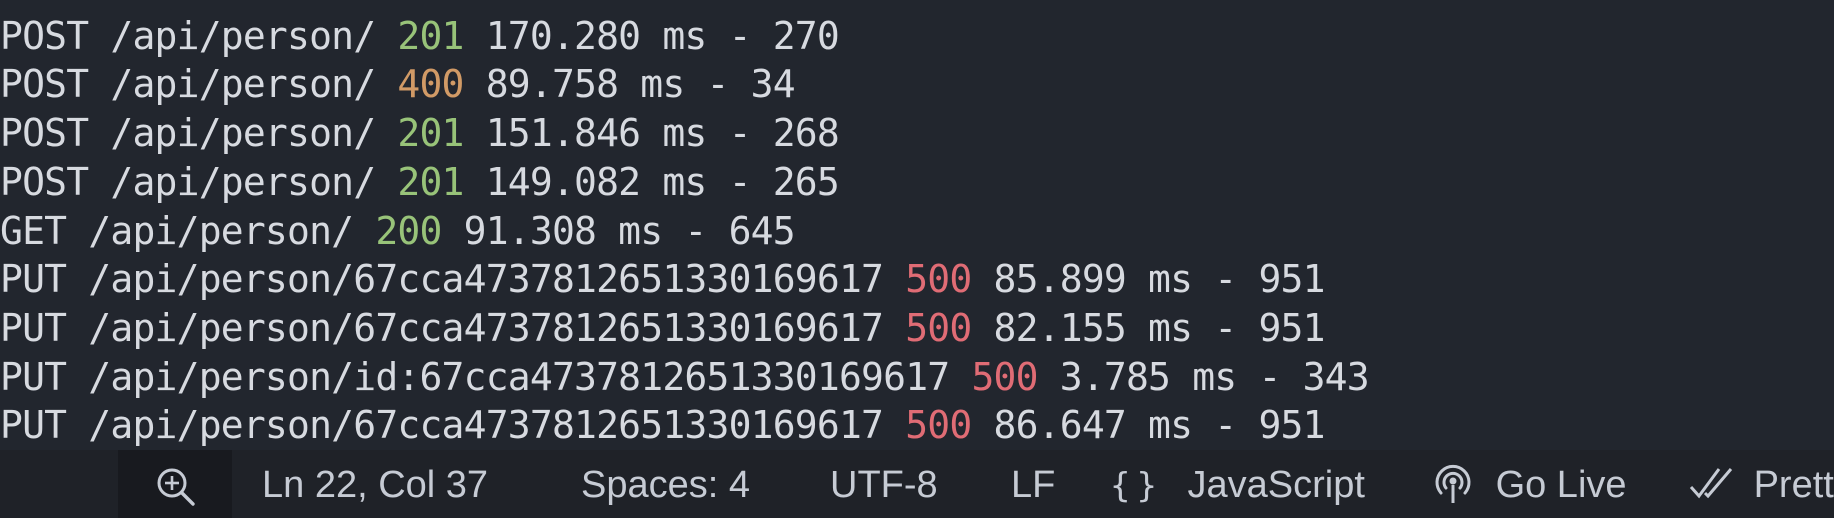 The image size is (1834, 518). What do you see at coordinates (408, 231) in the screenshot?
I see `log-status-code: 200` at bounding box center [408, 231].